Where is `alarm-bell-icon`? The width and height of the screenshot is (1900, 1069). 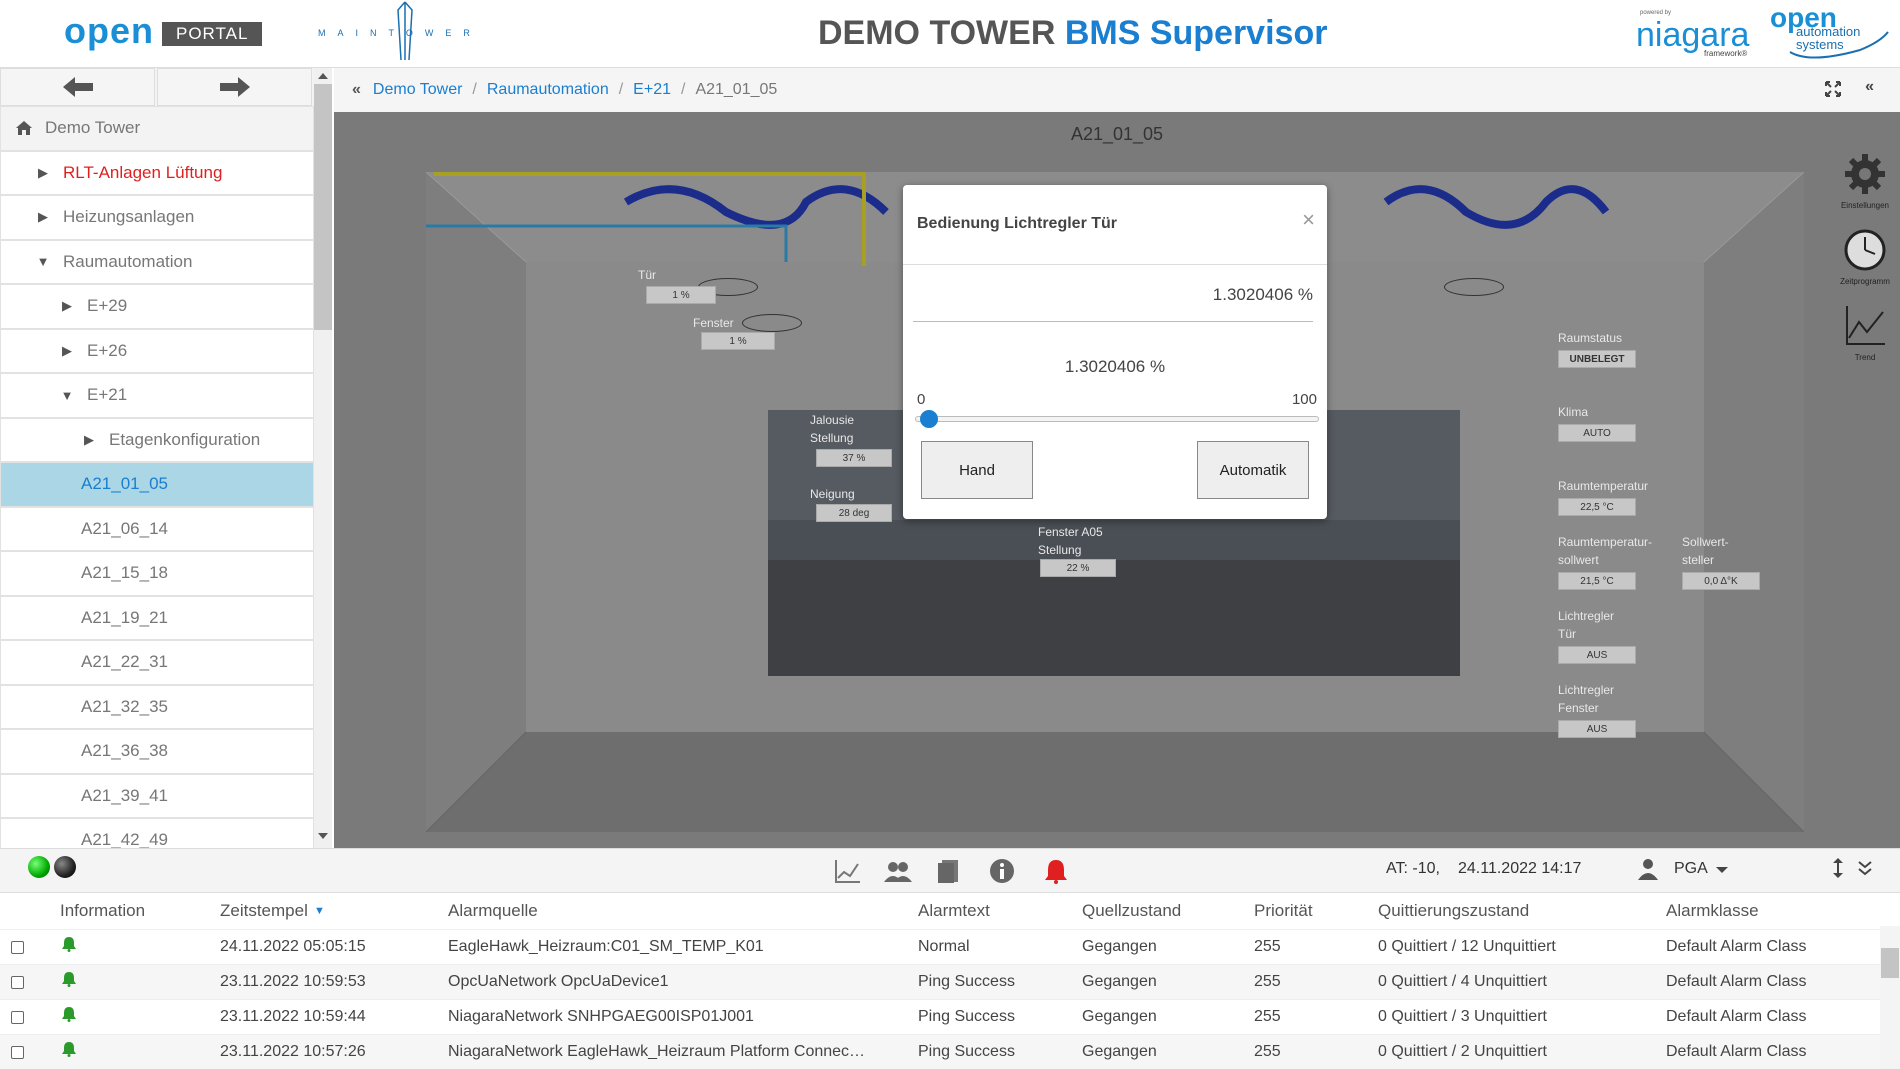
alarm-bell-icon is located at coordinates (1056, 871).